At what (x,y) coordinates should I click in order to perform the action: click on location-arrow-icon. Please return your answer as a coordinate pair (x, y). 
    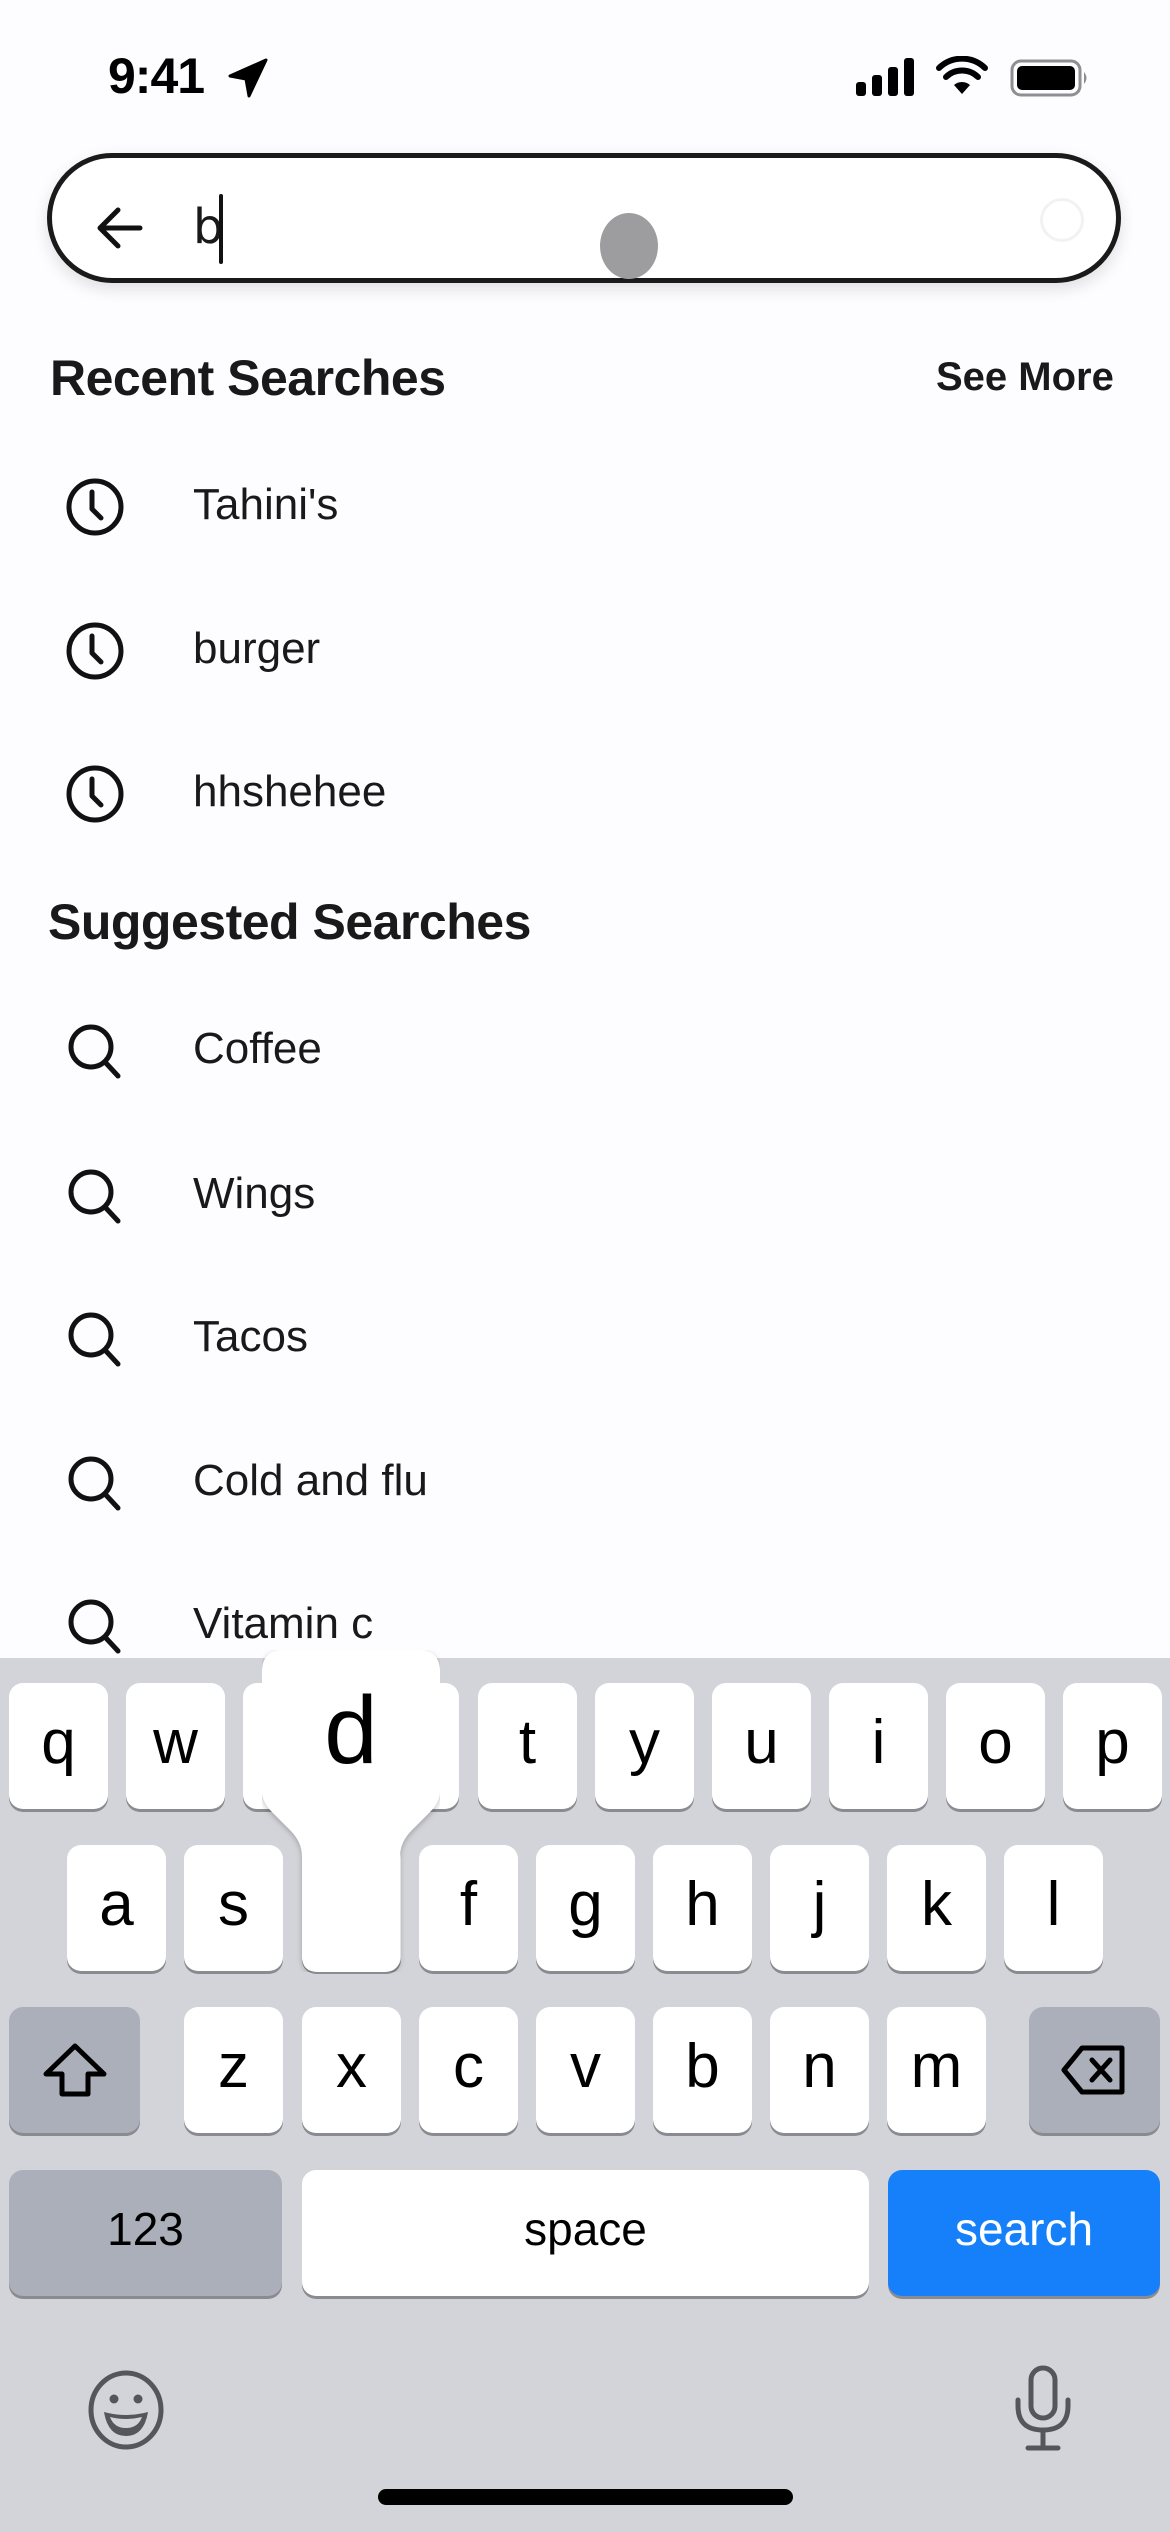
    Looking at the image, I should click on (248, 78).